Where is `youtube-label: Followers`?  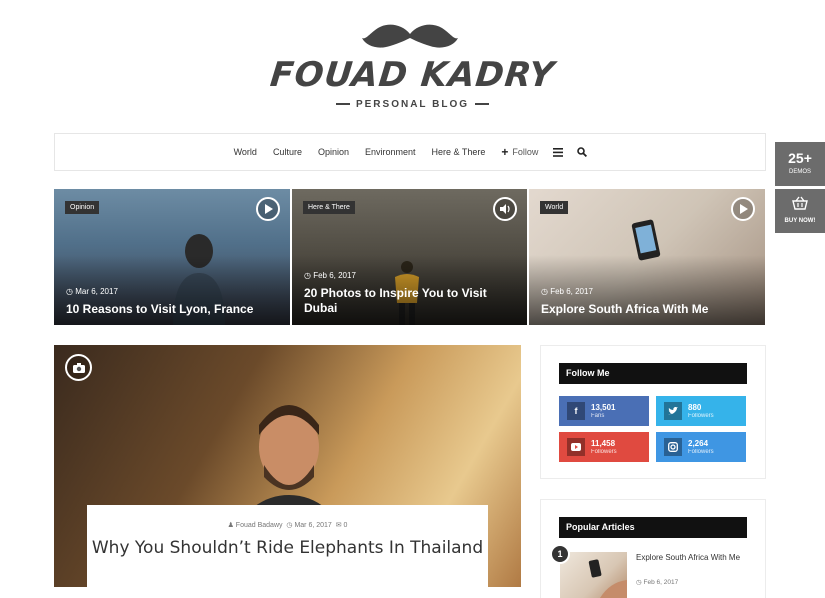 youtube-label: Followers is located at coordinates (604, 451).